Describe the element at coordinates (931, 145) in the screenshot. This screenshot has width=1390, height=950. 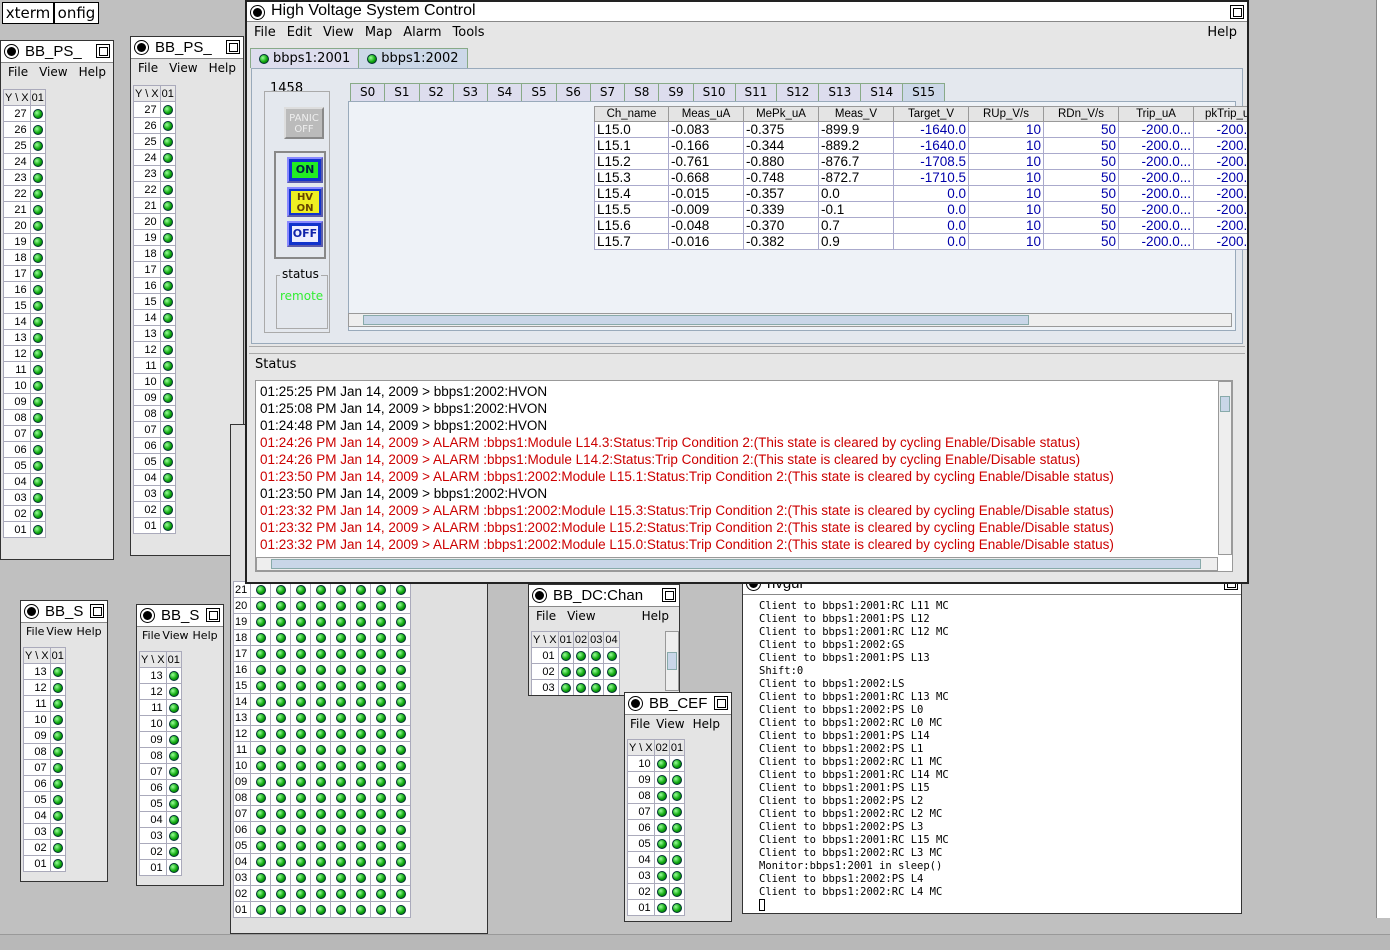
I see `table-cell: -1640.0` at that location.